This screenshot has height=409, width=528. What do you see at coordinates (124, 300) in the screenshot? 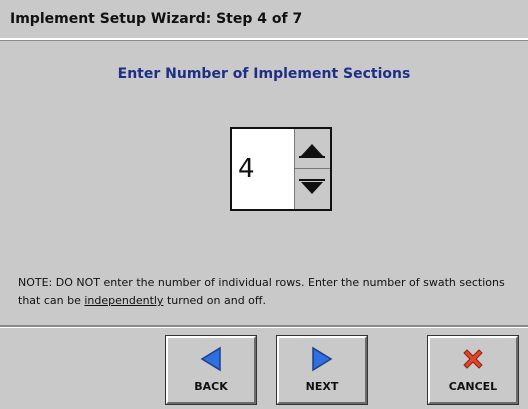
I see `note-underlined-word: independently` at bounding box center [124, 300].